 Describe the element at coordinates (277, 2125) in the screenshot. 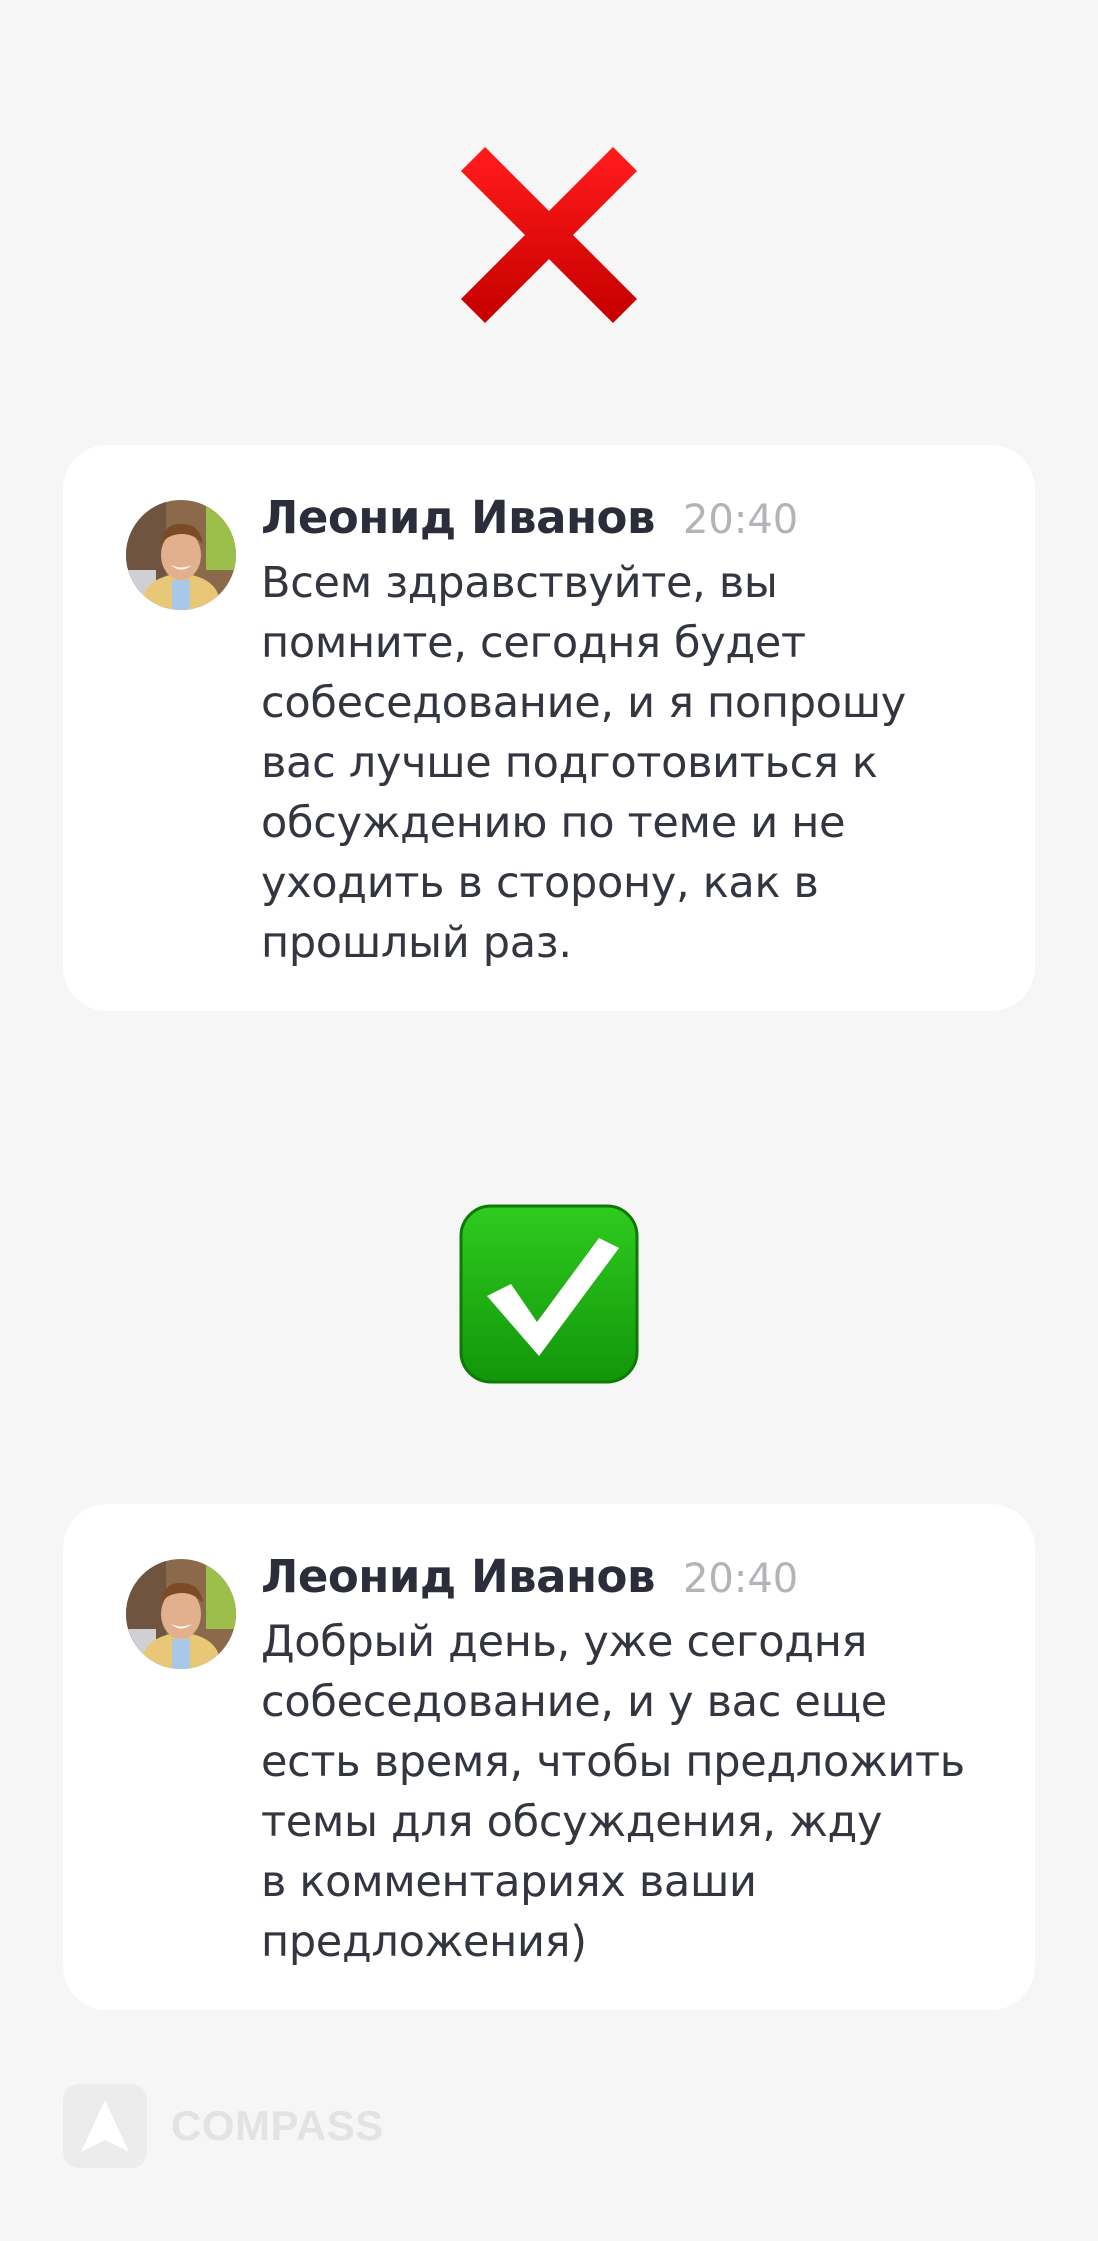

I see `logo-text: COMPASS` at that location.